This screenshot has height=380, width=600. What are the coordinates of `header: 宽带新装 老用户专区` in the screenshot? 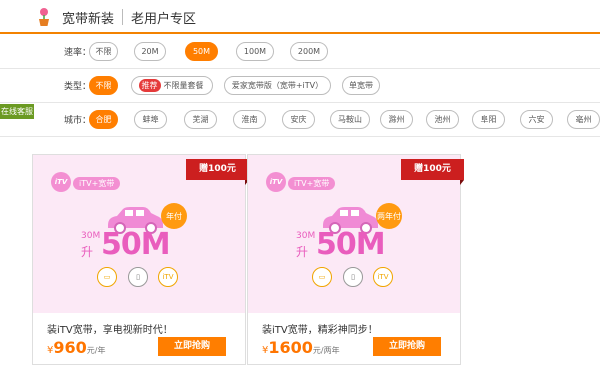 It's located at (300, 17).